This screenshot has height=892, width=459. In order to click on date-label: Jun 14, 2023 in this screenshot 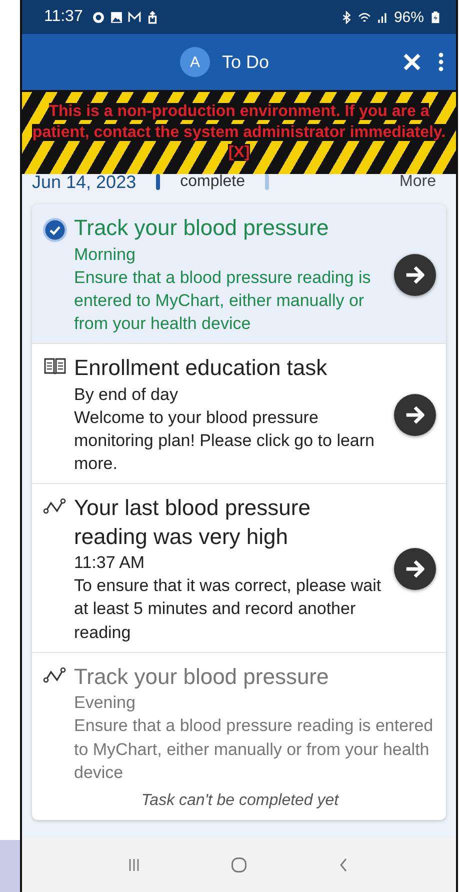, I will do `click(84, 182)`.